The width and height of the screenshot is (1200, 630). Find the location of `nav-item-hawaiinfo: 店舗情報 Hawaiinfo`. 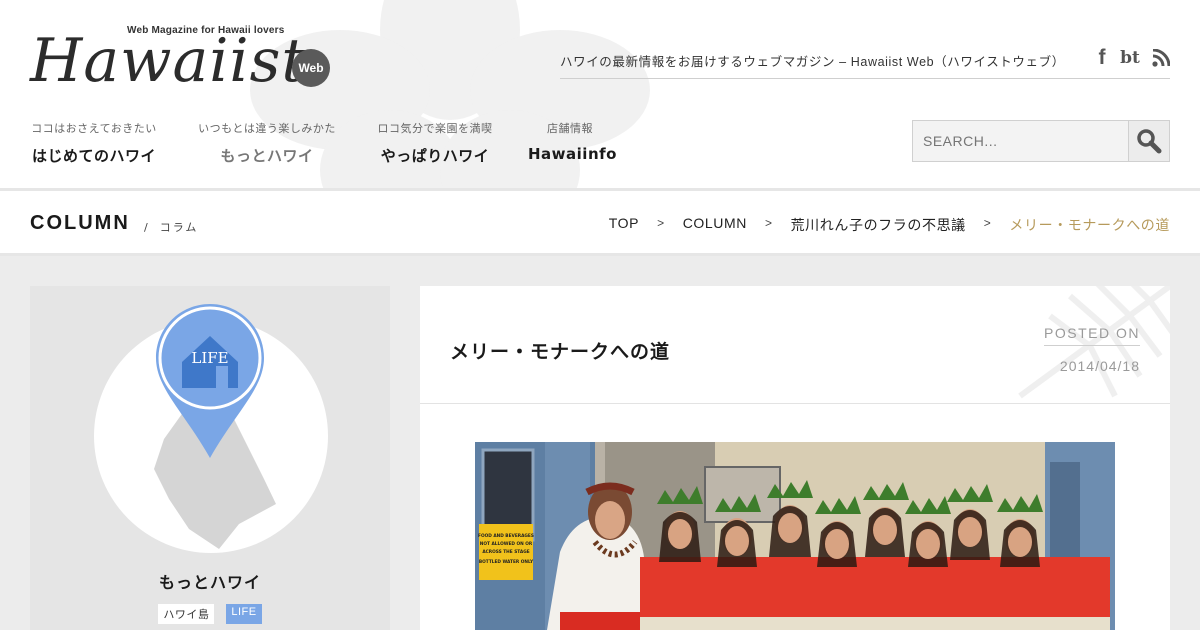

nav-item-hawaiinfo: 店舗情報 Hawaiinfo is located at coordinates (572, 141).